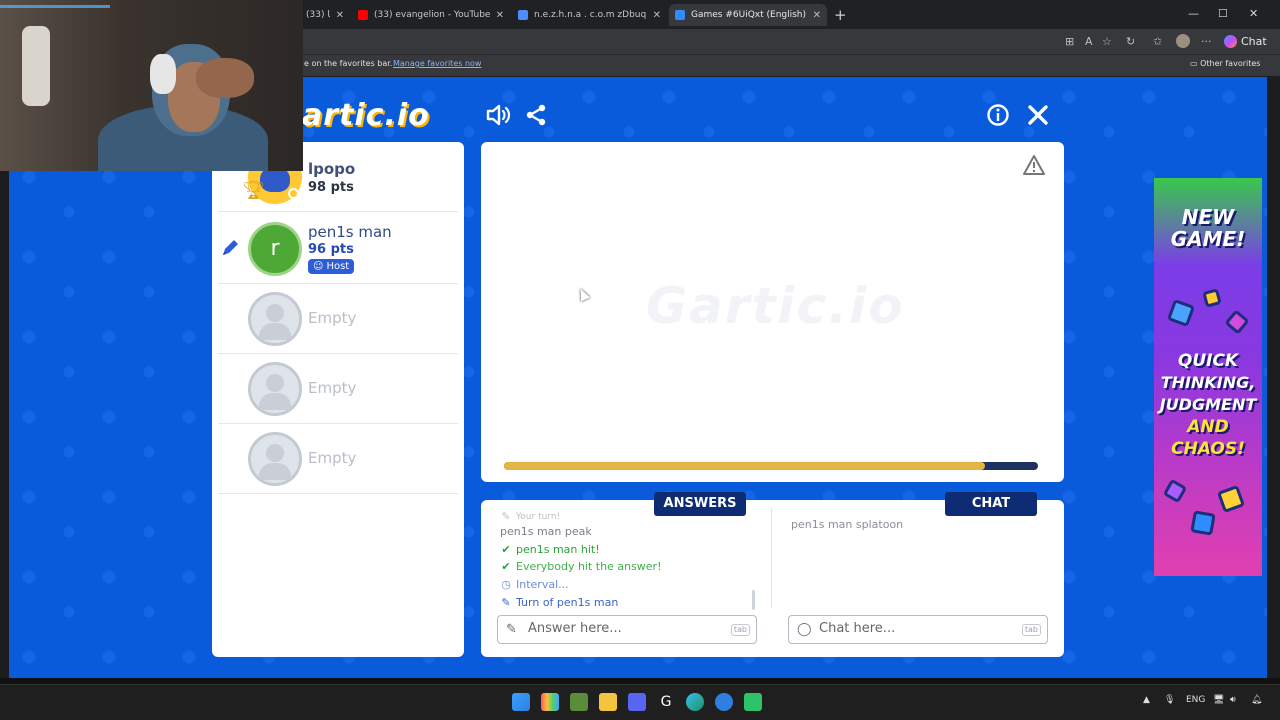 This screenshot has height=720, width=1280. What do you see at coordinates (608, 702) in the screenshot?
I see `file-explorer-icon` at bounding box center [608, 702].